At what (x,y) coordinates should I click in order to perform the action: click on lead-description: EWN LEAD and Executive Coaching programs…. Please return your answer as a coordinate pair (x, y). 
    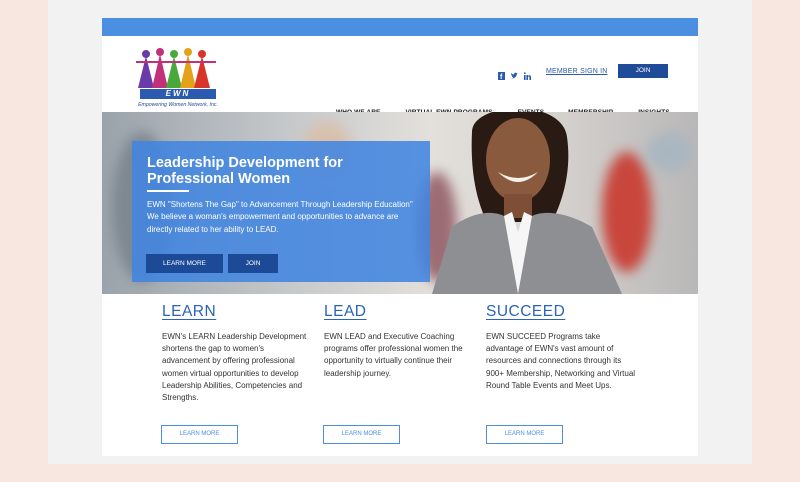
    Looking at the image, I should click on (393, 355).